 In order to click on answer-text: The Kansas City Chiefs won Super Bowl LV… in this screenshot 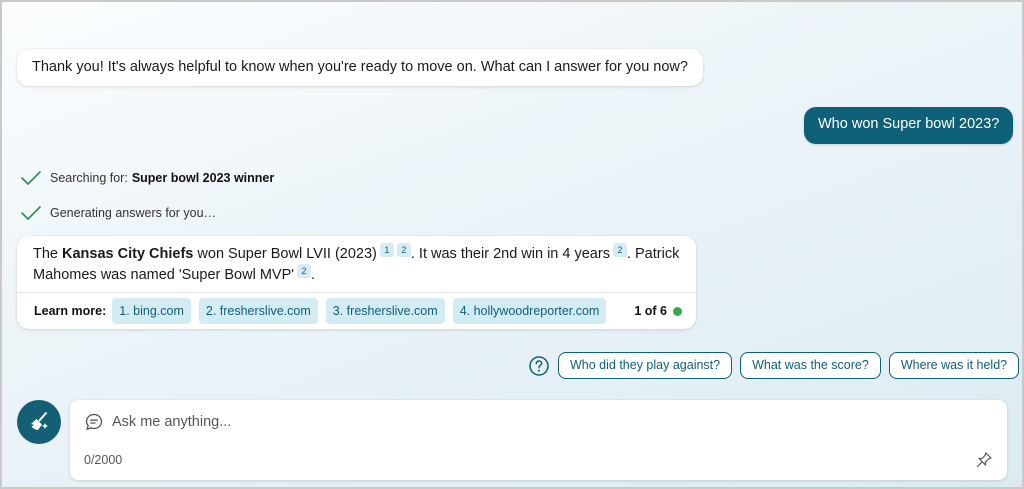, I will do `click(356, 264)`.